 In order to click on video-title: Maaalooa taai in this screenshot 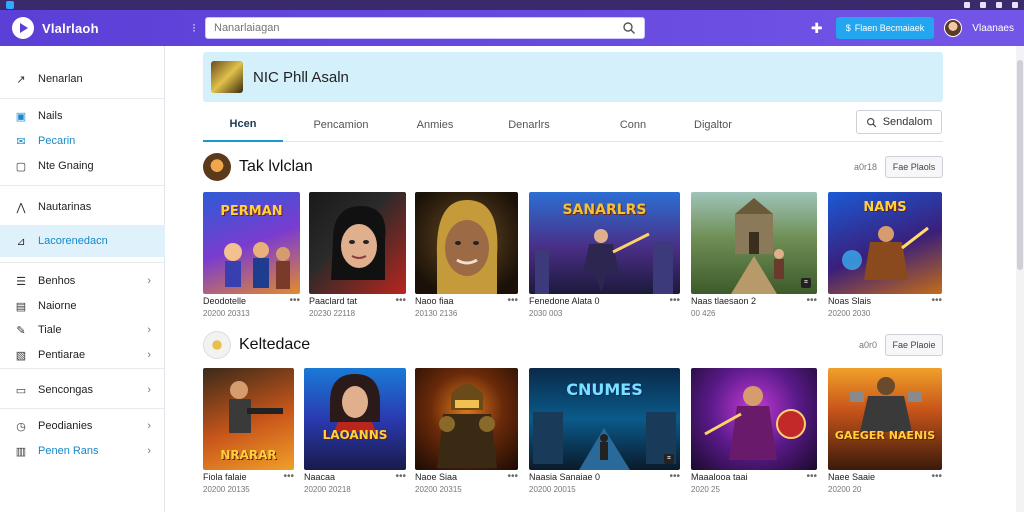, I will do `click(719, 477)`.